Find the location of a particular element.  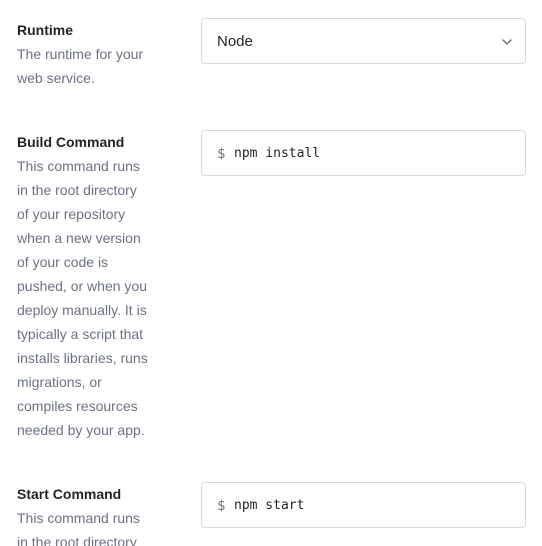

start-command-value: npm start is located at coordinates (269, 505).